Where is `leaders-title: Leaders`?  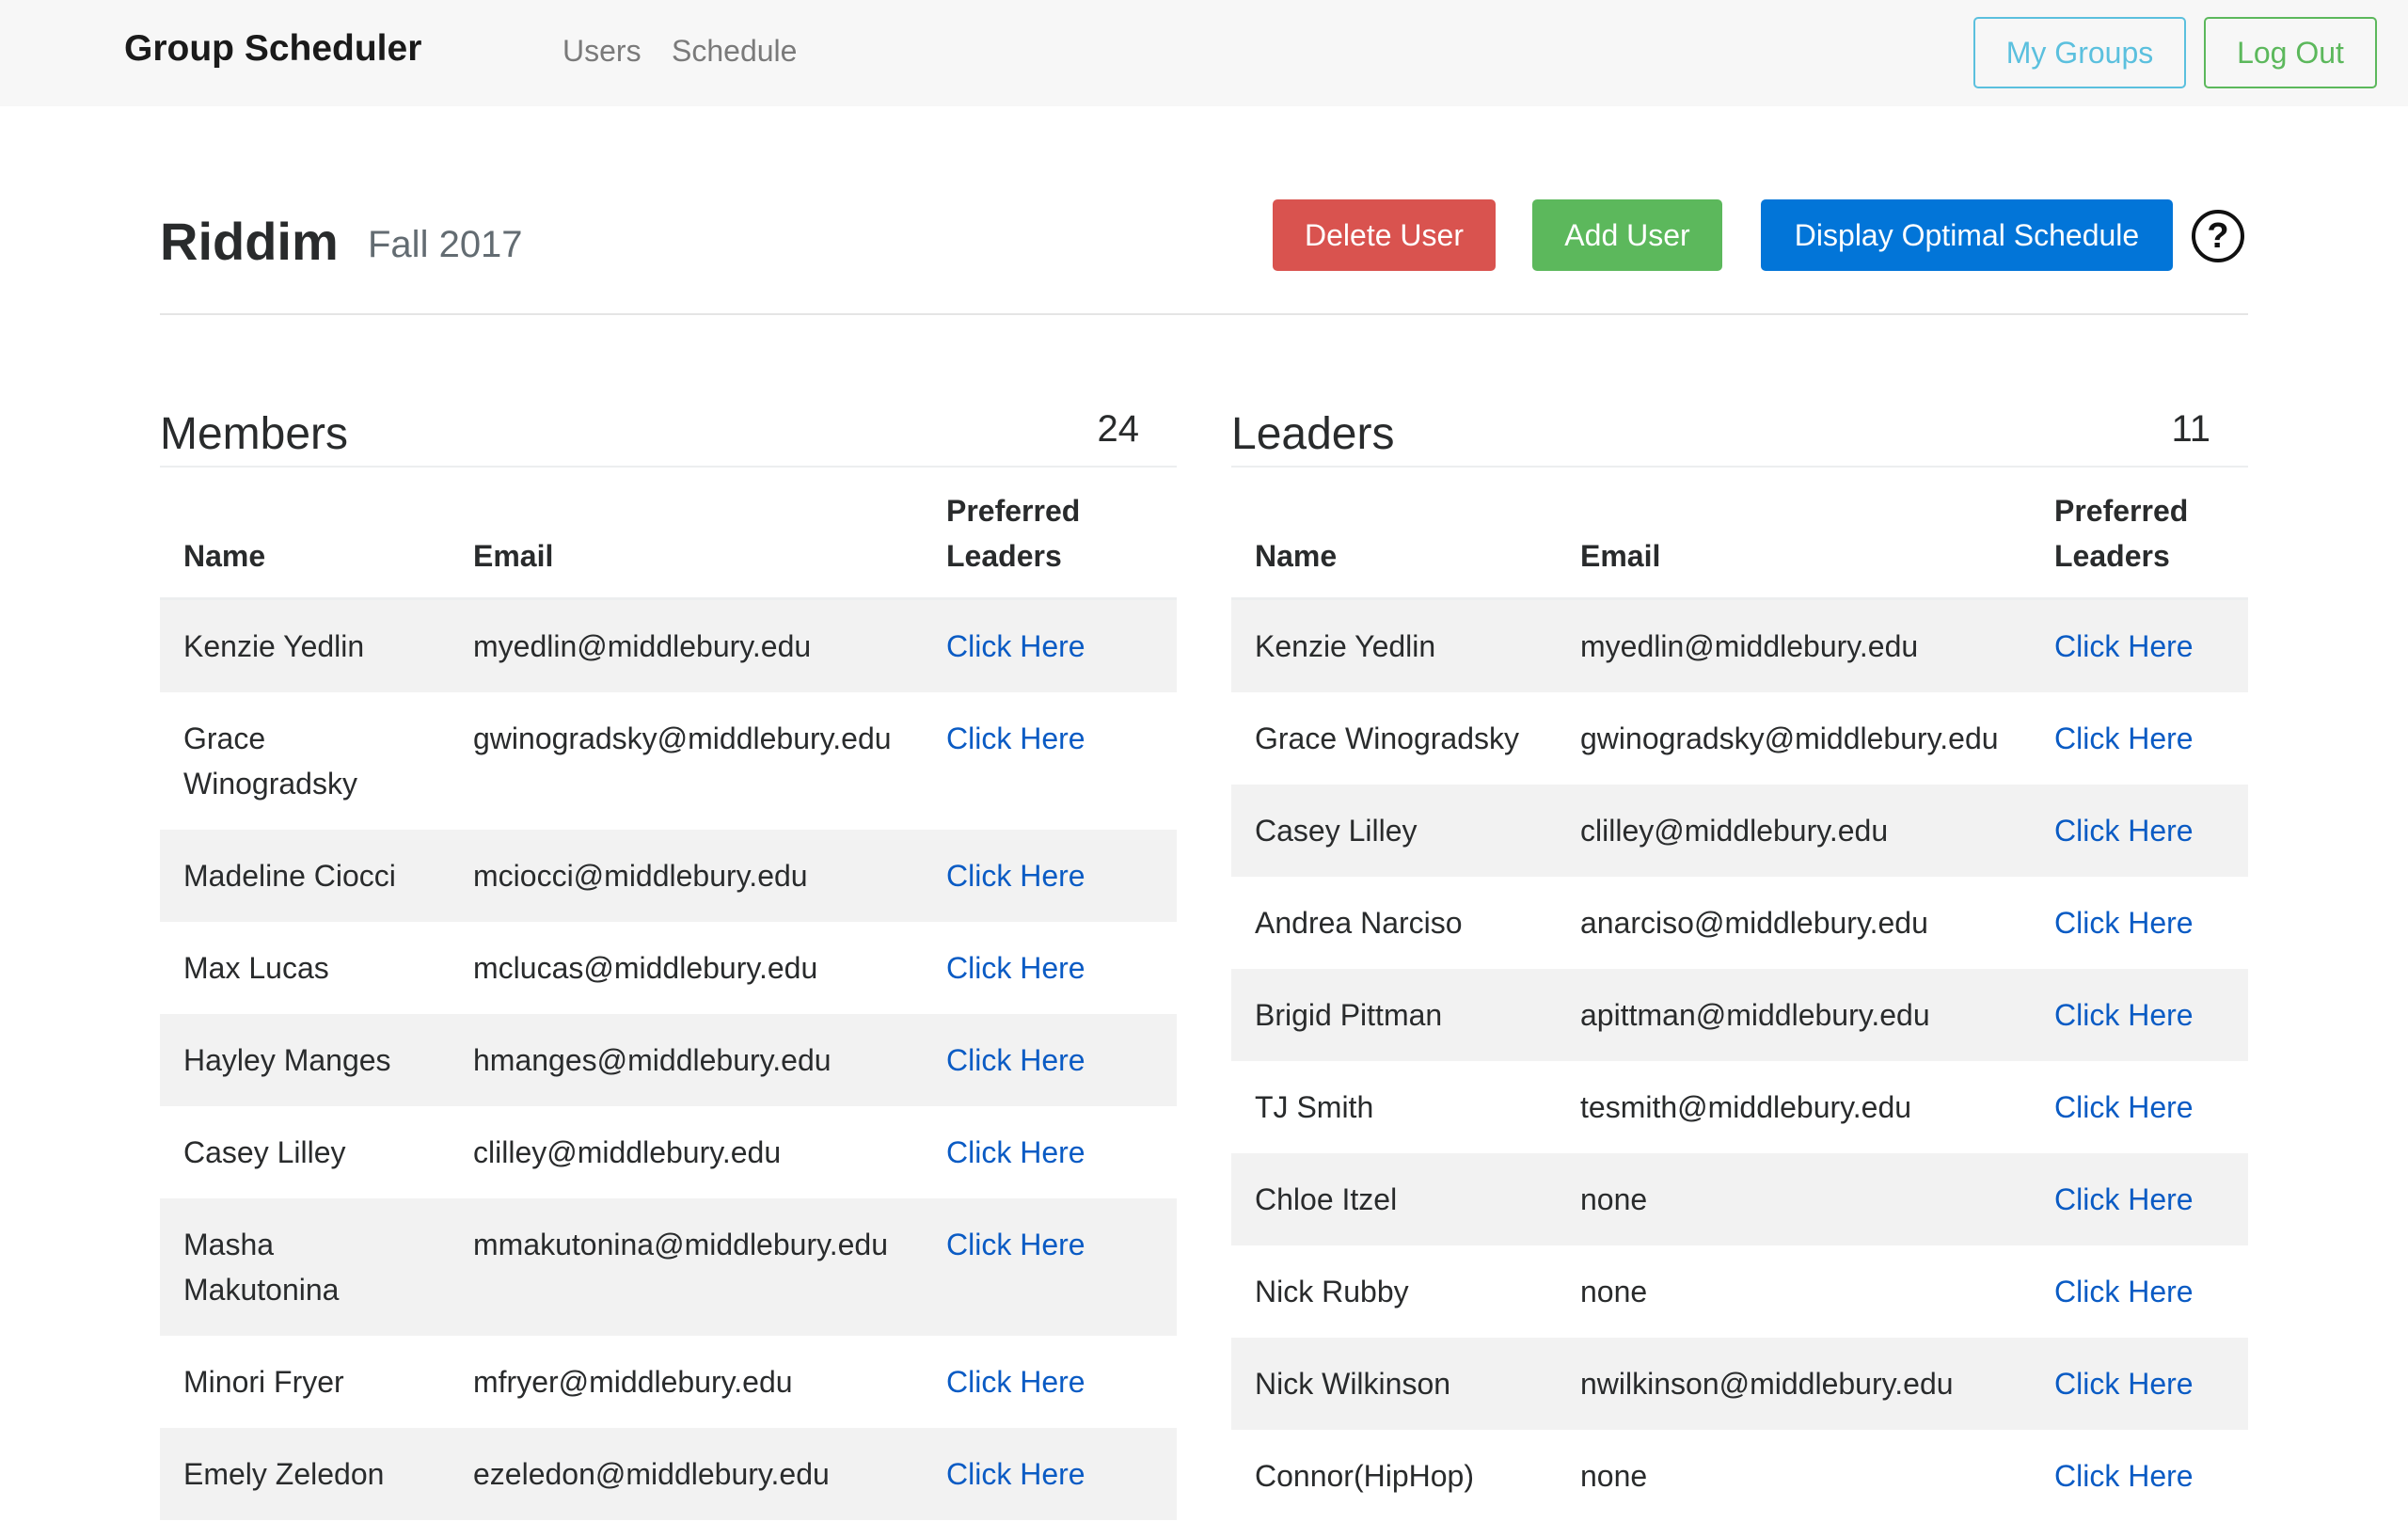
leaders-title: Leaders is located at coordinates (1313, 434).